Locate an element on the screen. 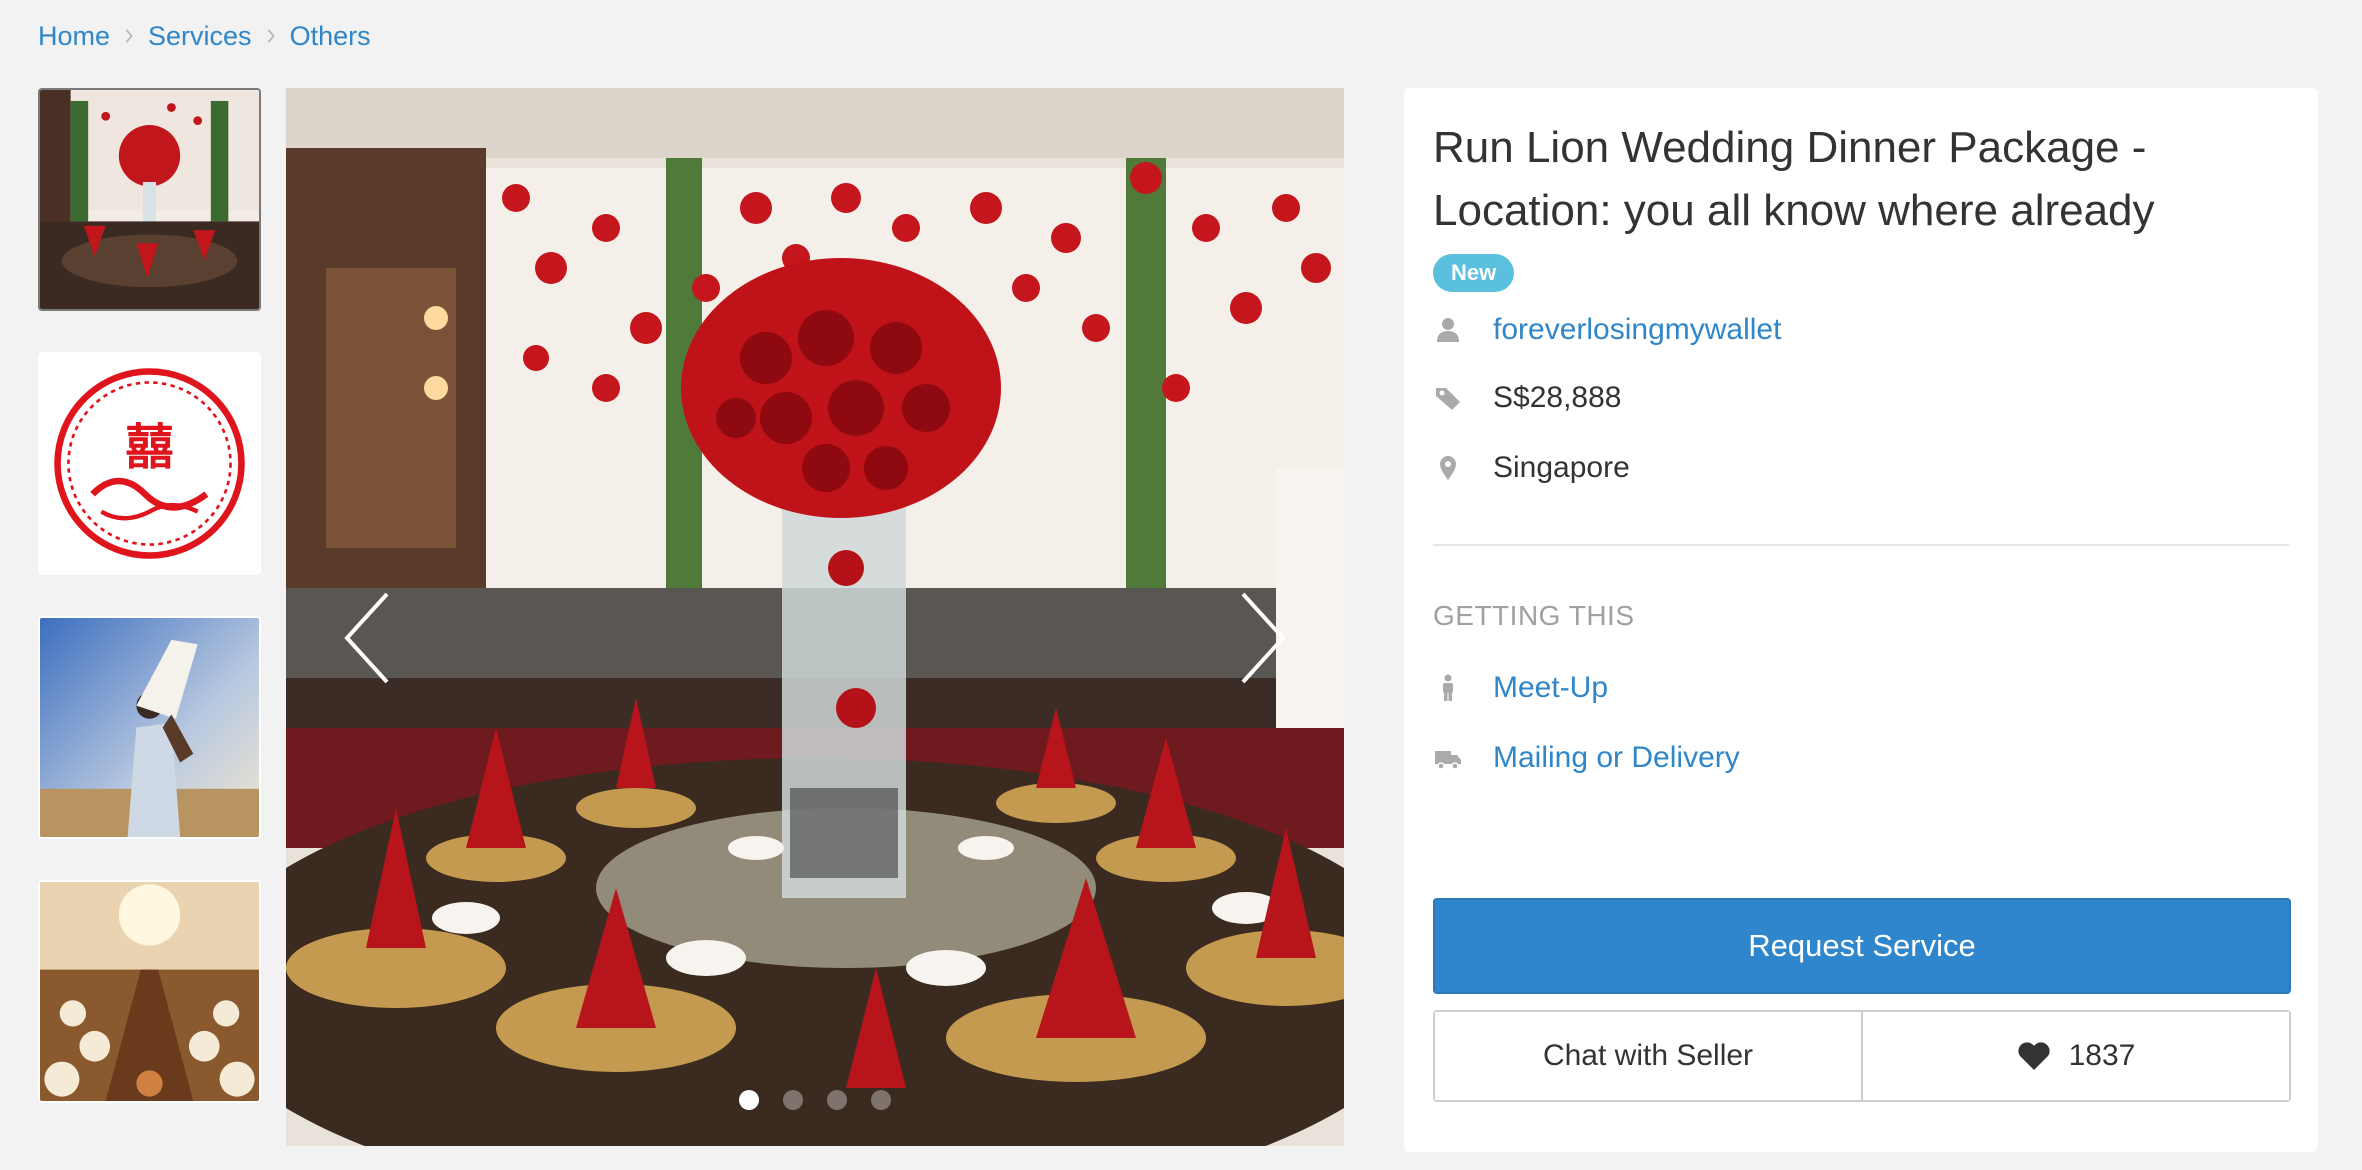 This screenshot has width=2362, height=1170. mailing-delivery-link: Mailing or Delivery is located at coordinates (1616, 758).